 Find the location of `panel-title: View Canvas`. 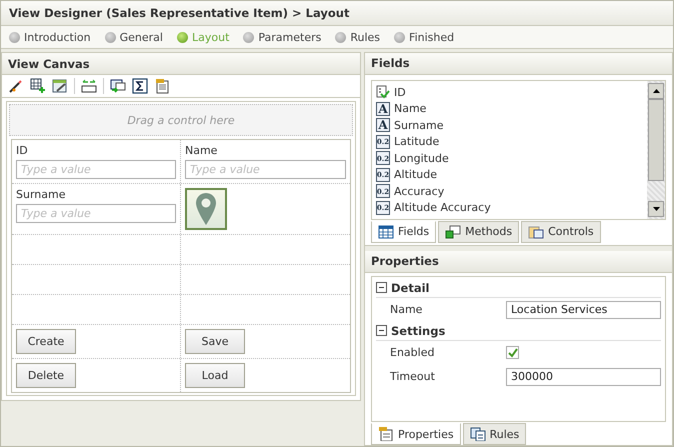

panel-title: View Canvas is located at coordinates (49, 63).